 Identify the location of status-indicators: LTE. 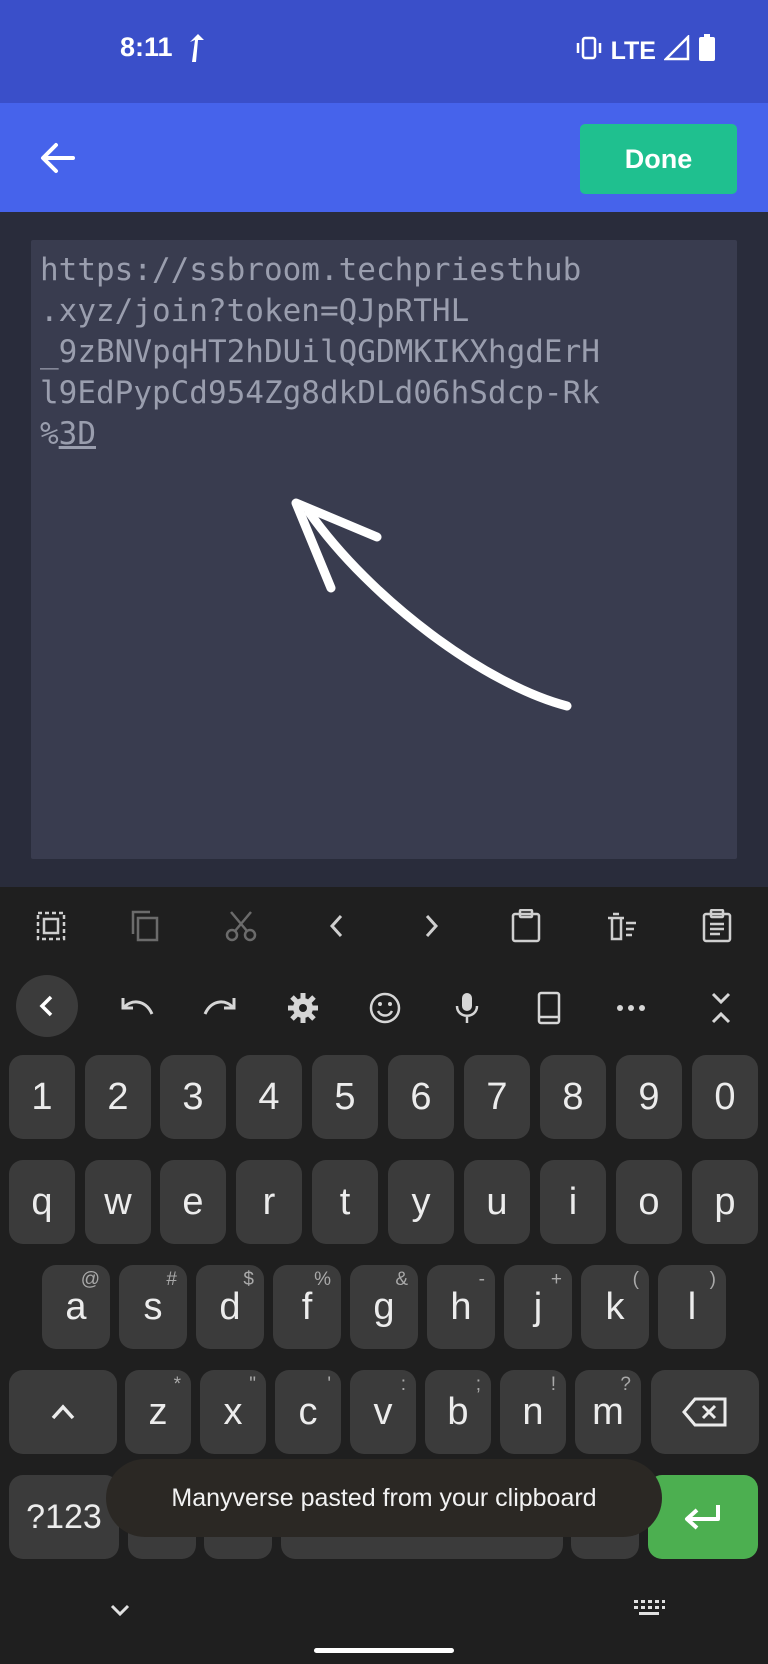
(645, 51).